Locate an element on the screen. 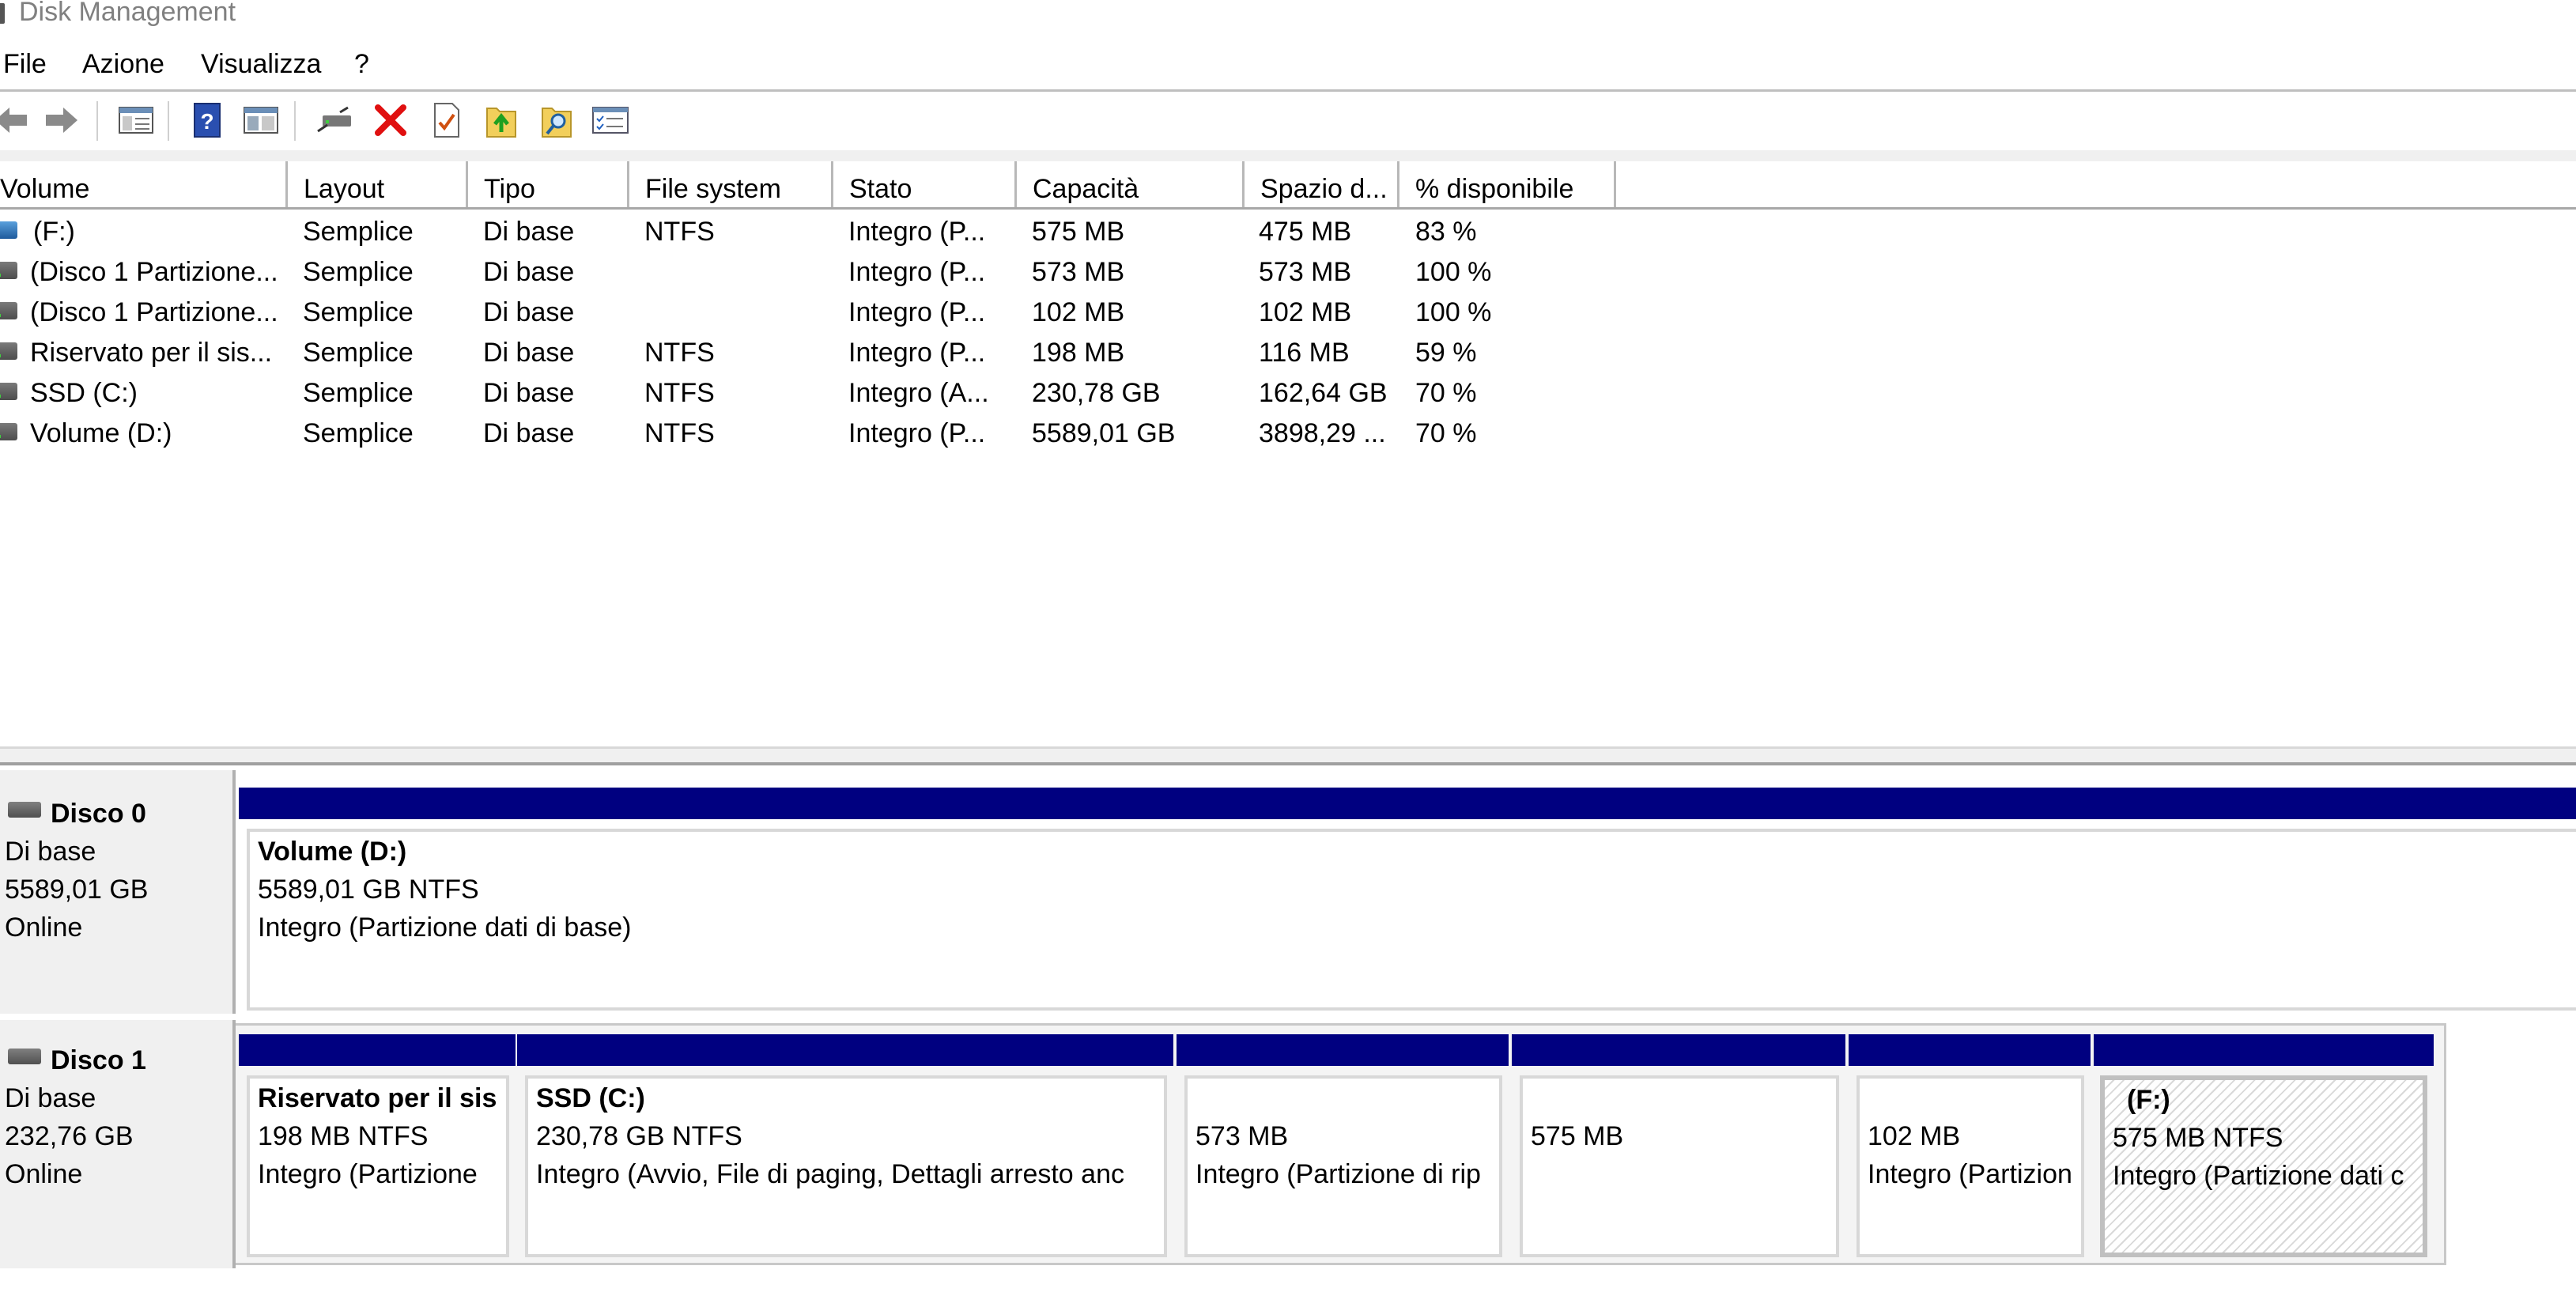  disk-0-info: Disco 0 Di base 5589,01 GB Online is located at coordinates (118, 892).